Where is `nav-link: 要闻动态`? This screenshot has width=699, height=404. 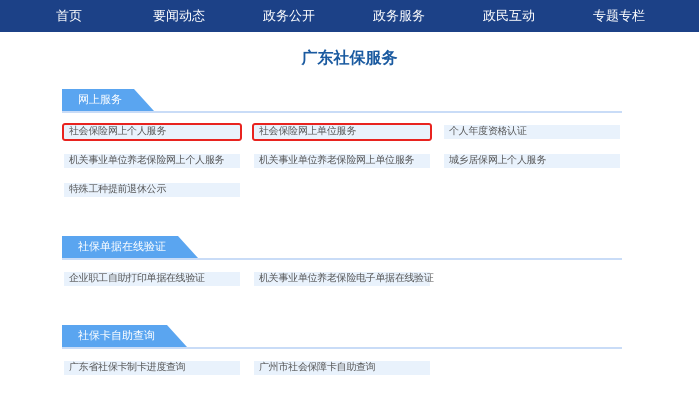
nav-link: 要闻动态 is located at coordinates (179, 16).